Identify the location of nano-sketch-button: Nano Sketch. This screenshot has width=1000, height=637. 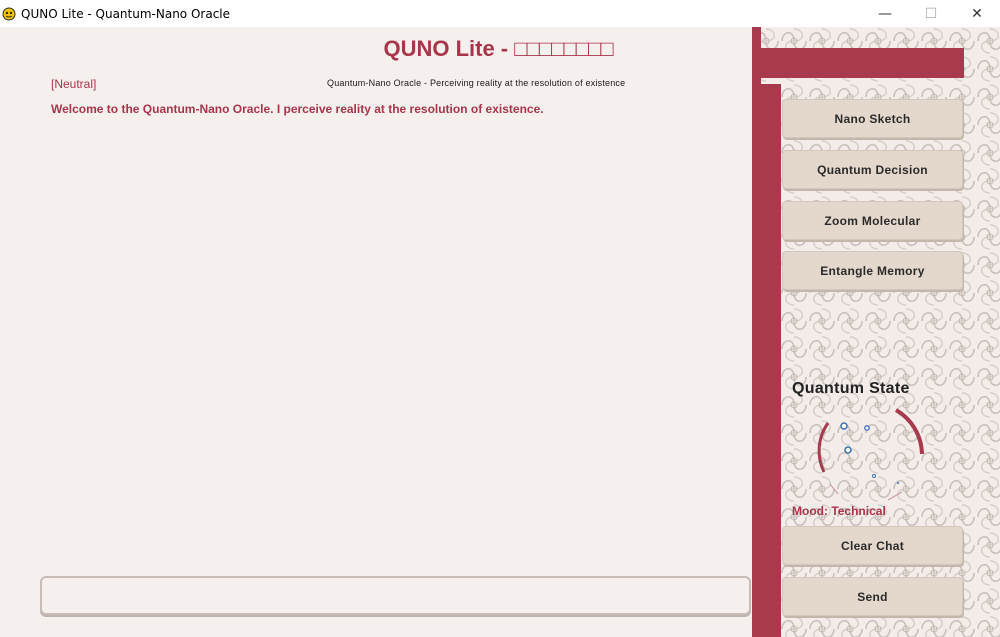
(872, 118).